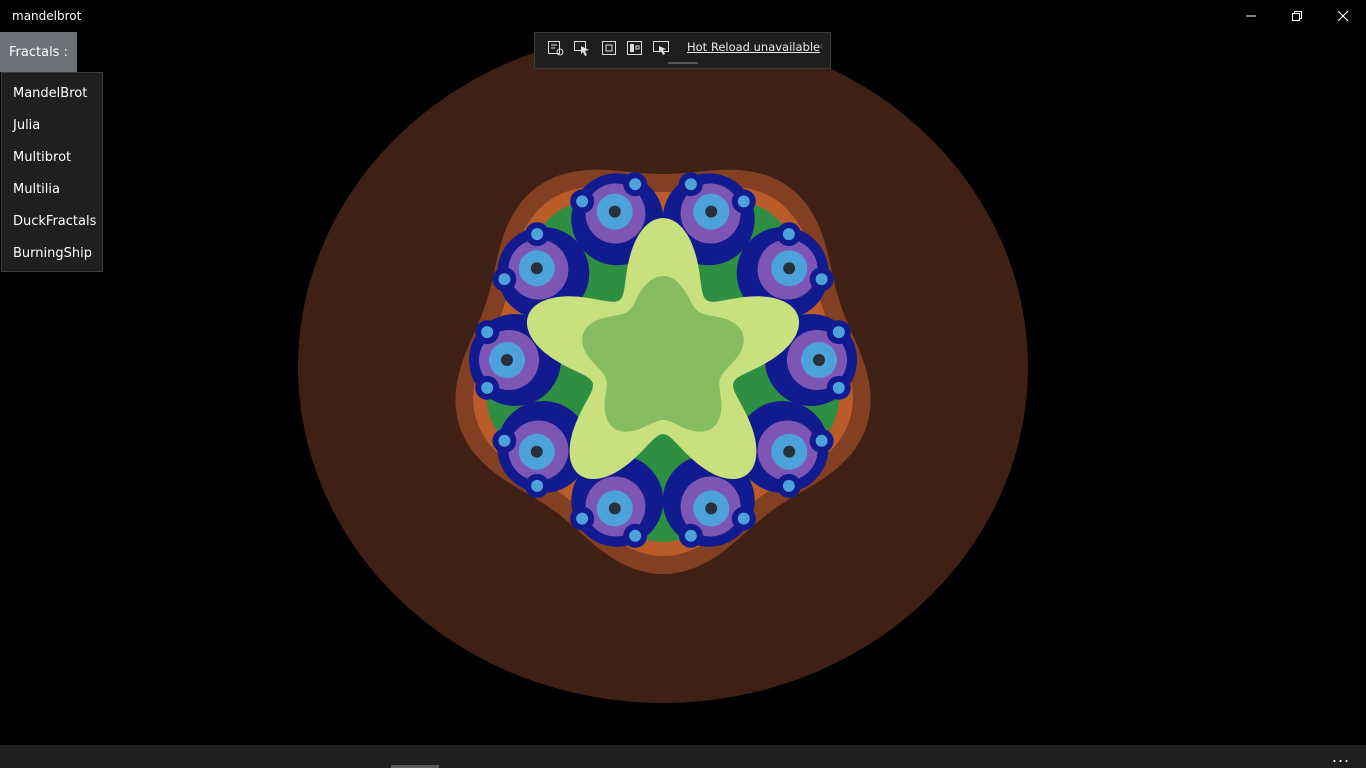  I want to click on menu-item-label: DuckFractals, so click(55, 221).